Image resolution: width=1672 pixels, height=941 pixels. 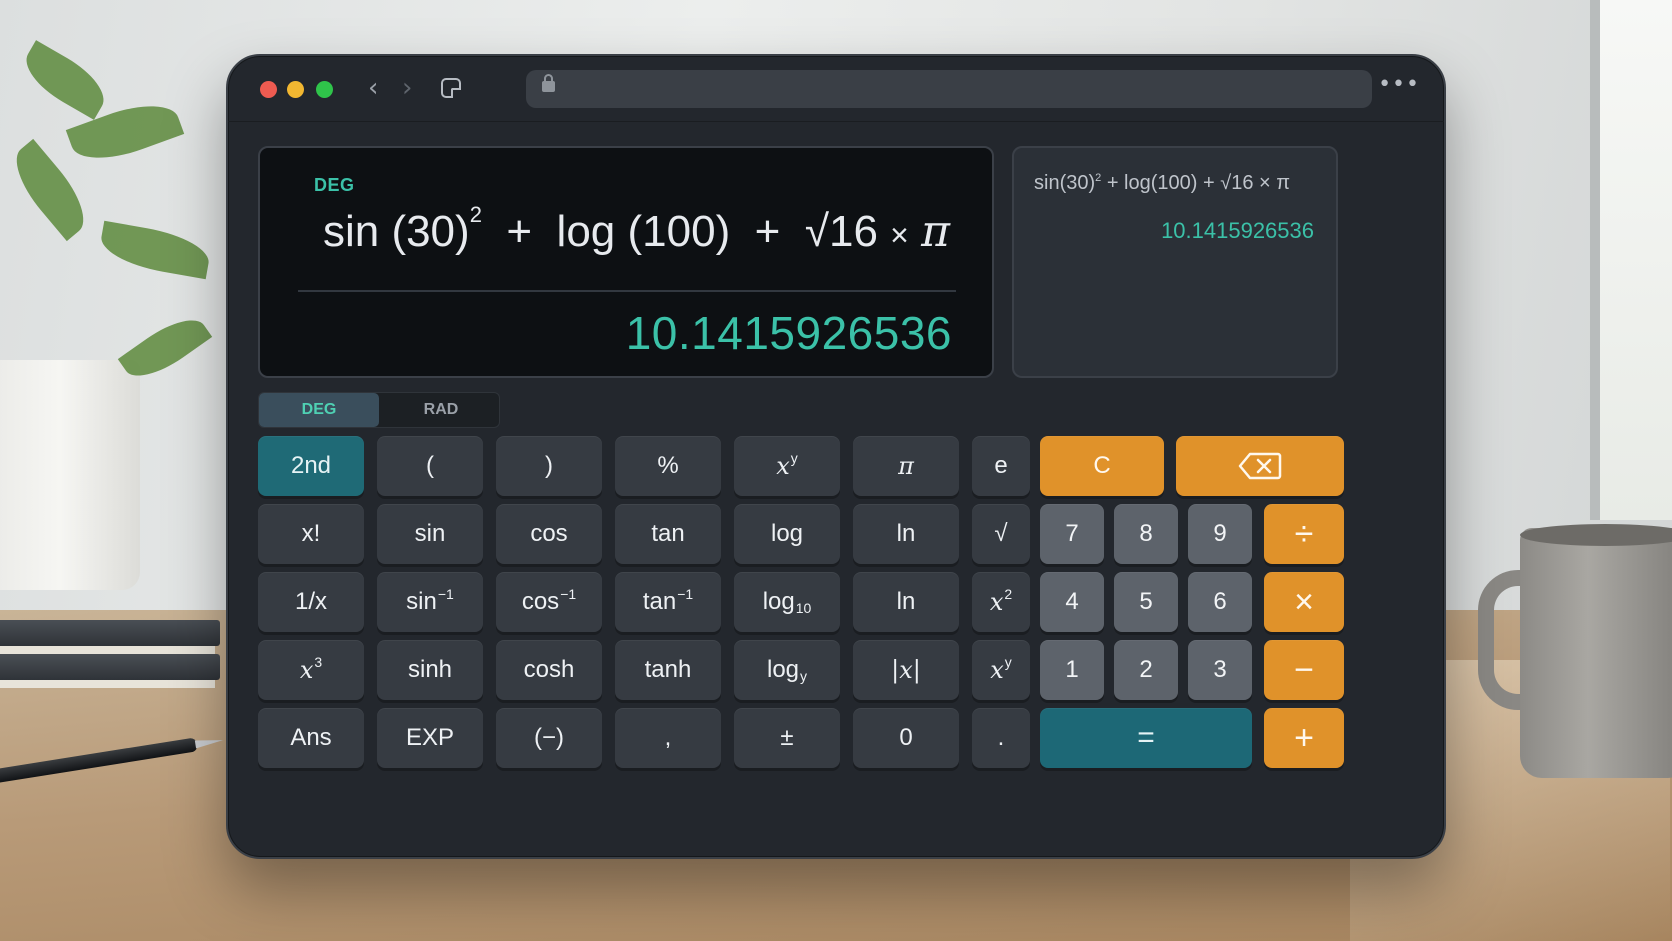 What do you see at coordinates (1001, 738) in the screenshot?
I see `decimal-point-key: .` at bounding box center [1001, 738].